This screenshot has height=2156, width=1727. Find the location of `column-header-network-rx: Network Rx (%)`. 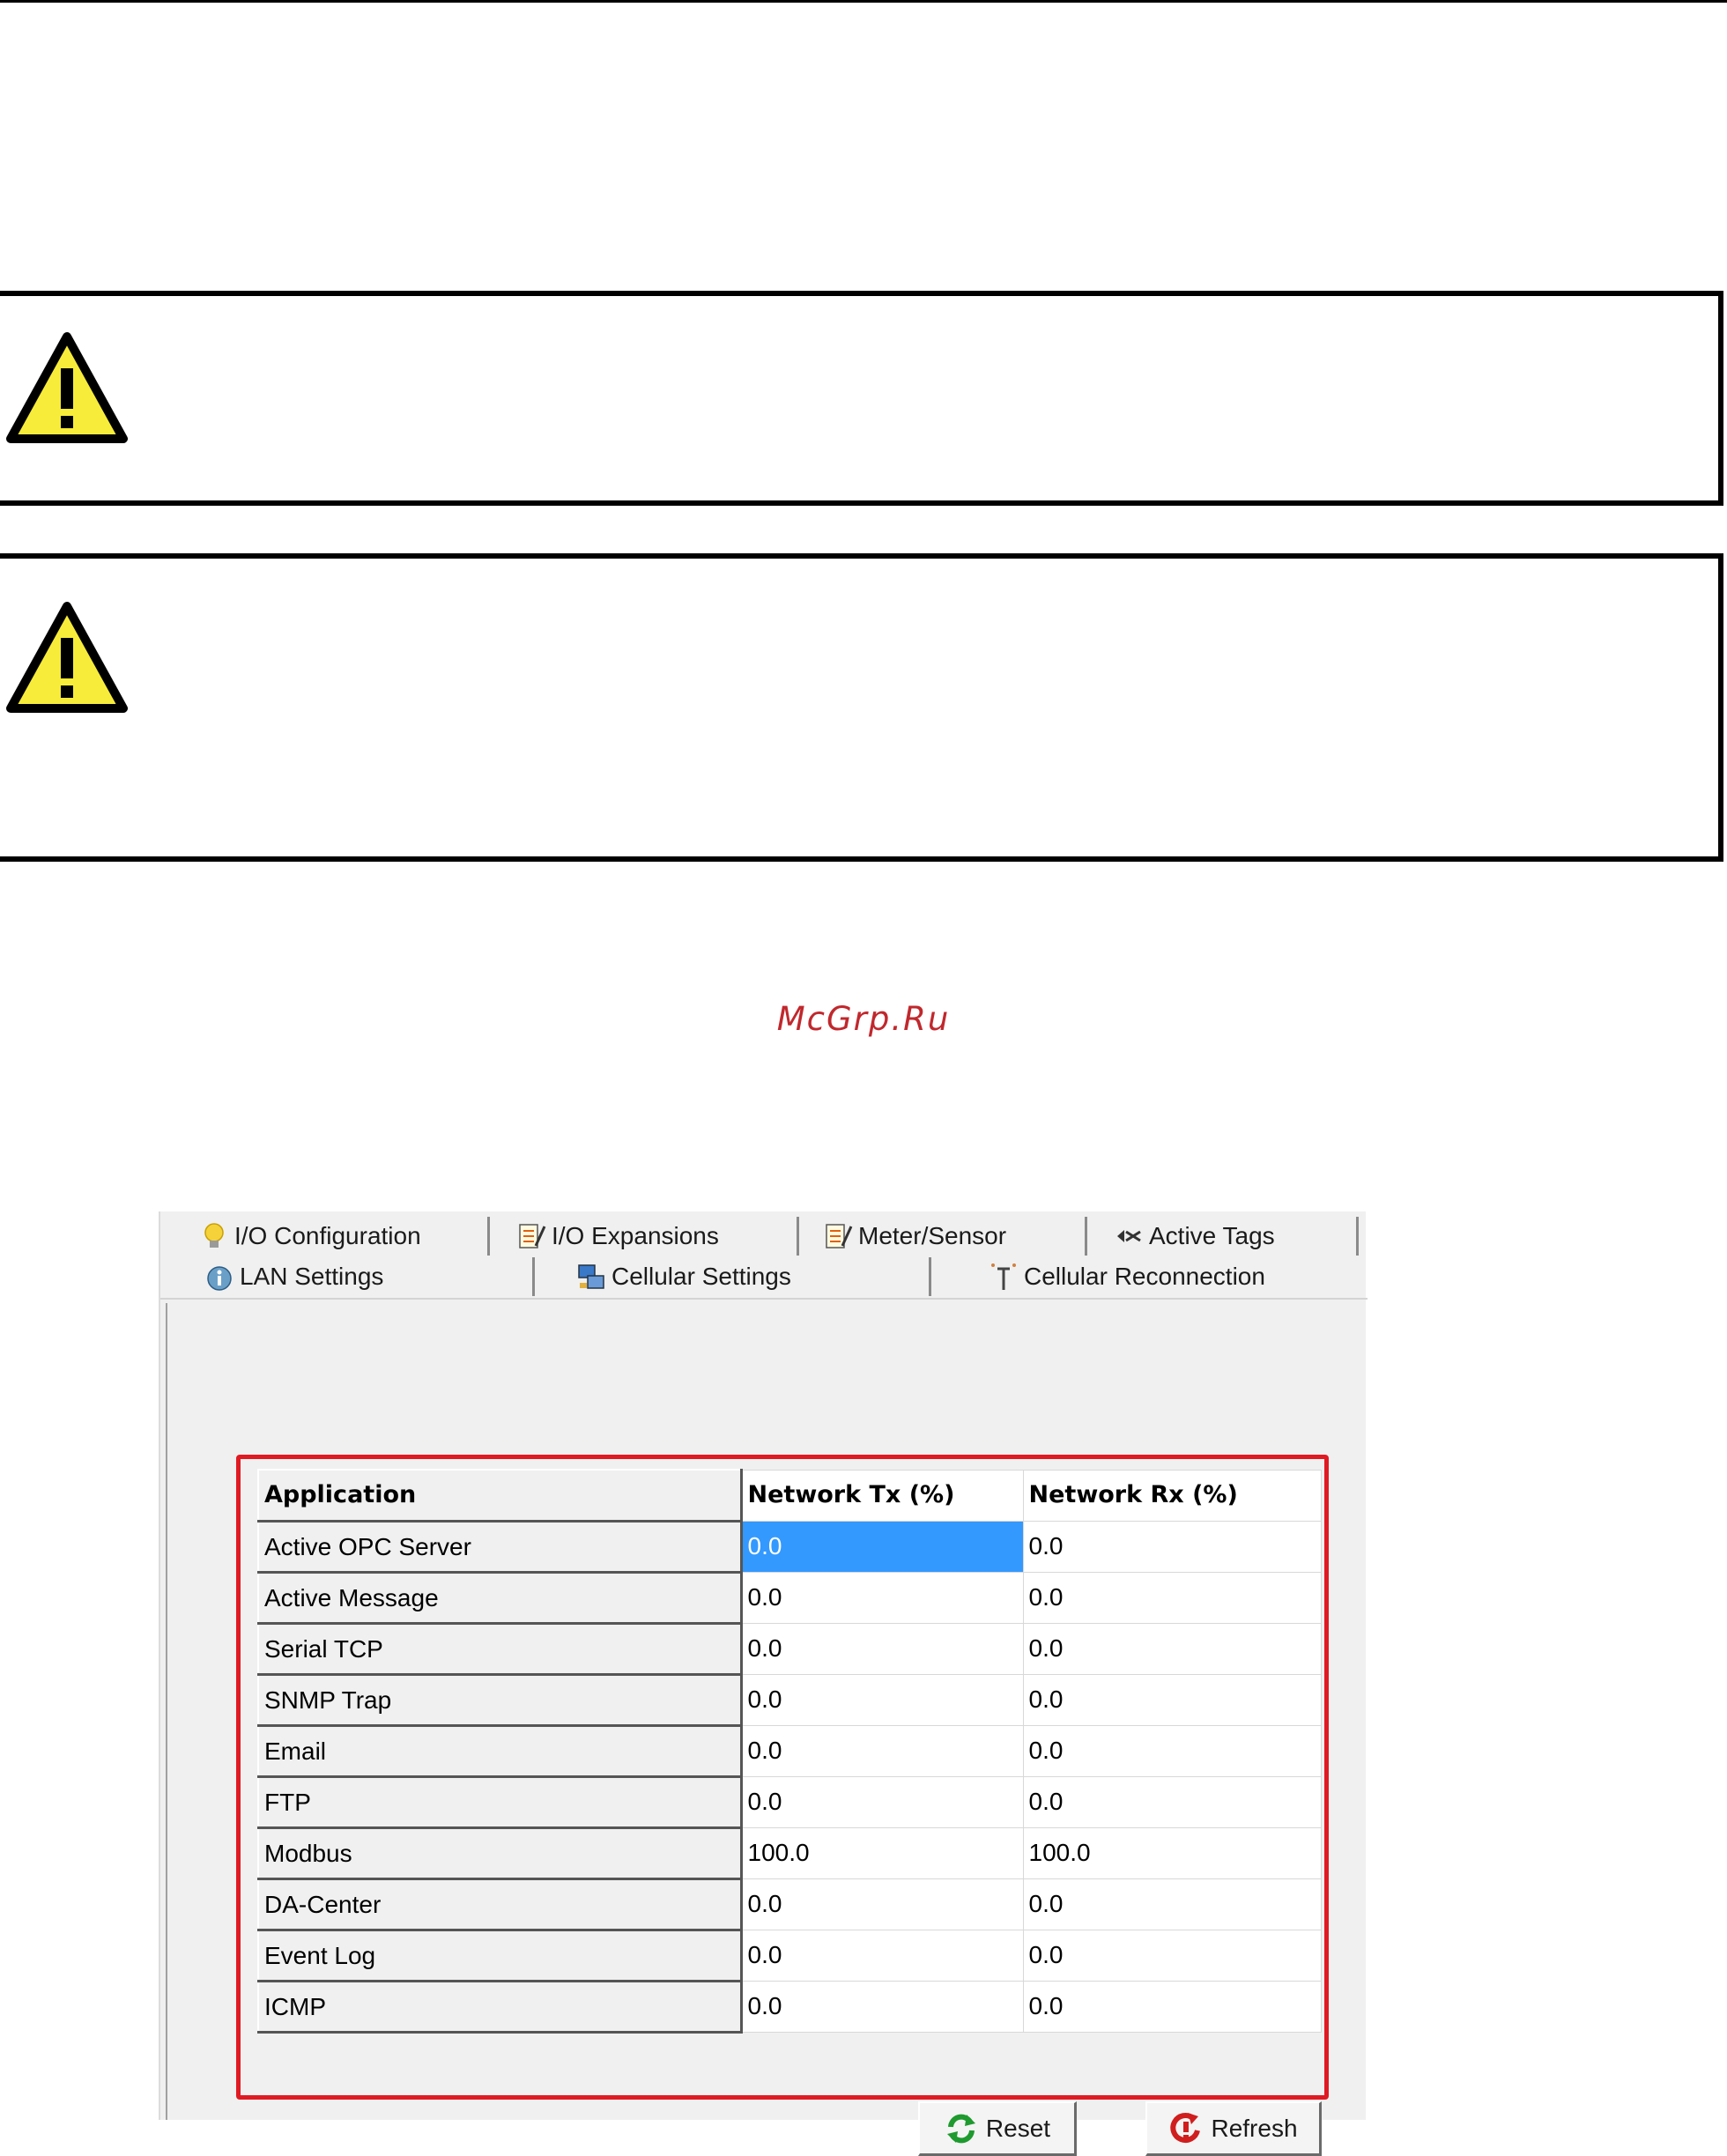

column-header-network-rx: Network Rx (%) is located at coordinates (1172, 1495).